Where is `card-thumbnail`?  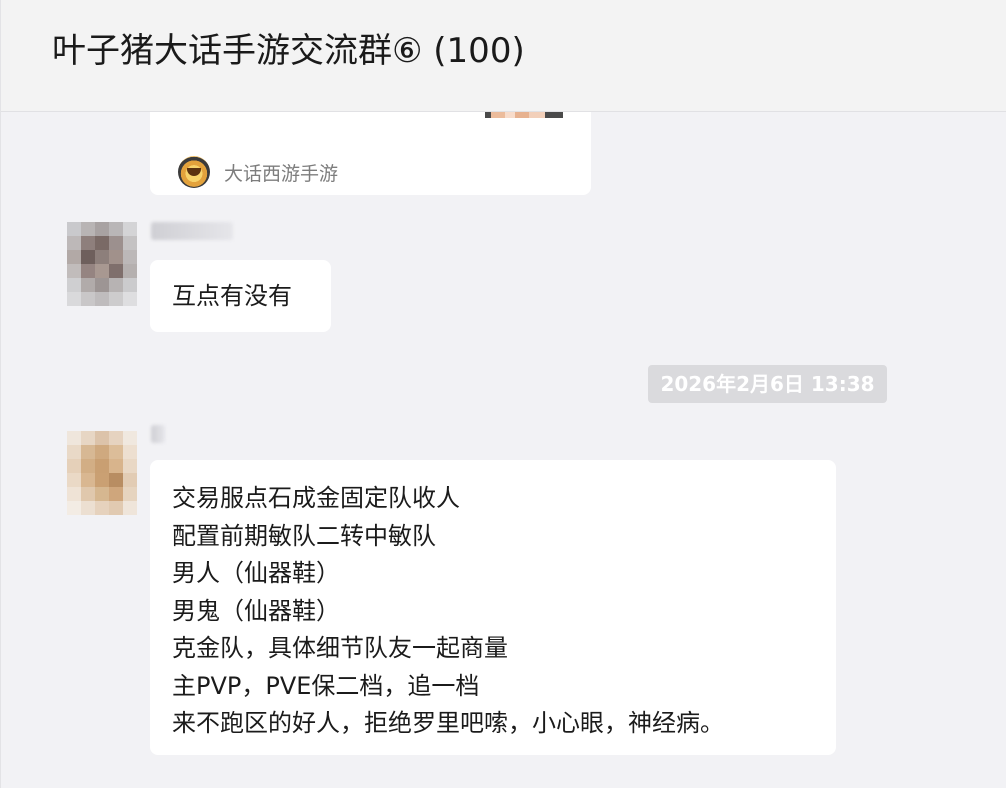
card-thumbnail is located at coordinates (524, 115).